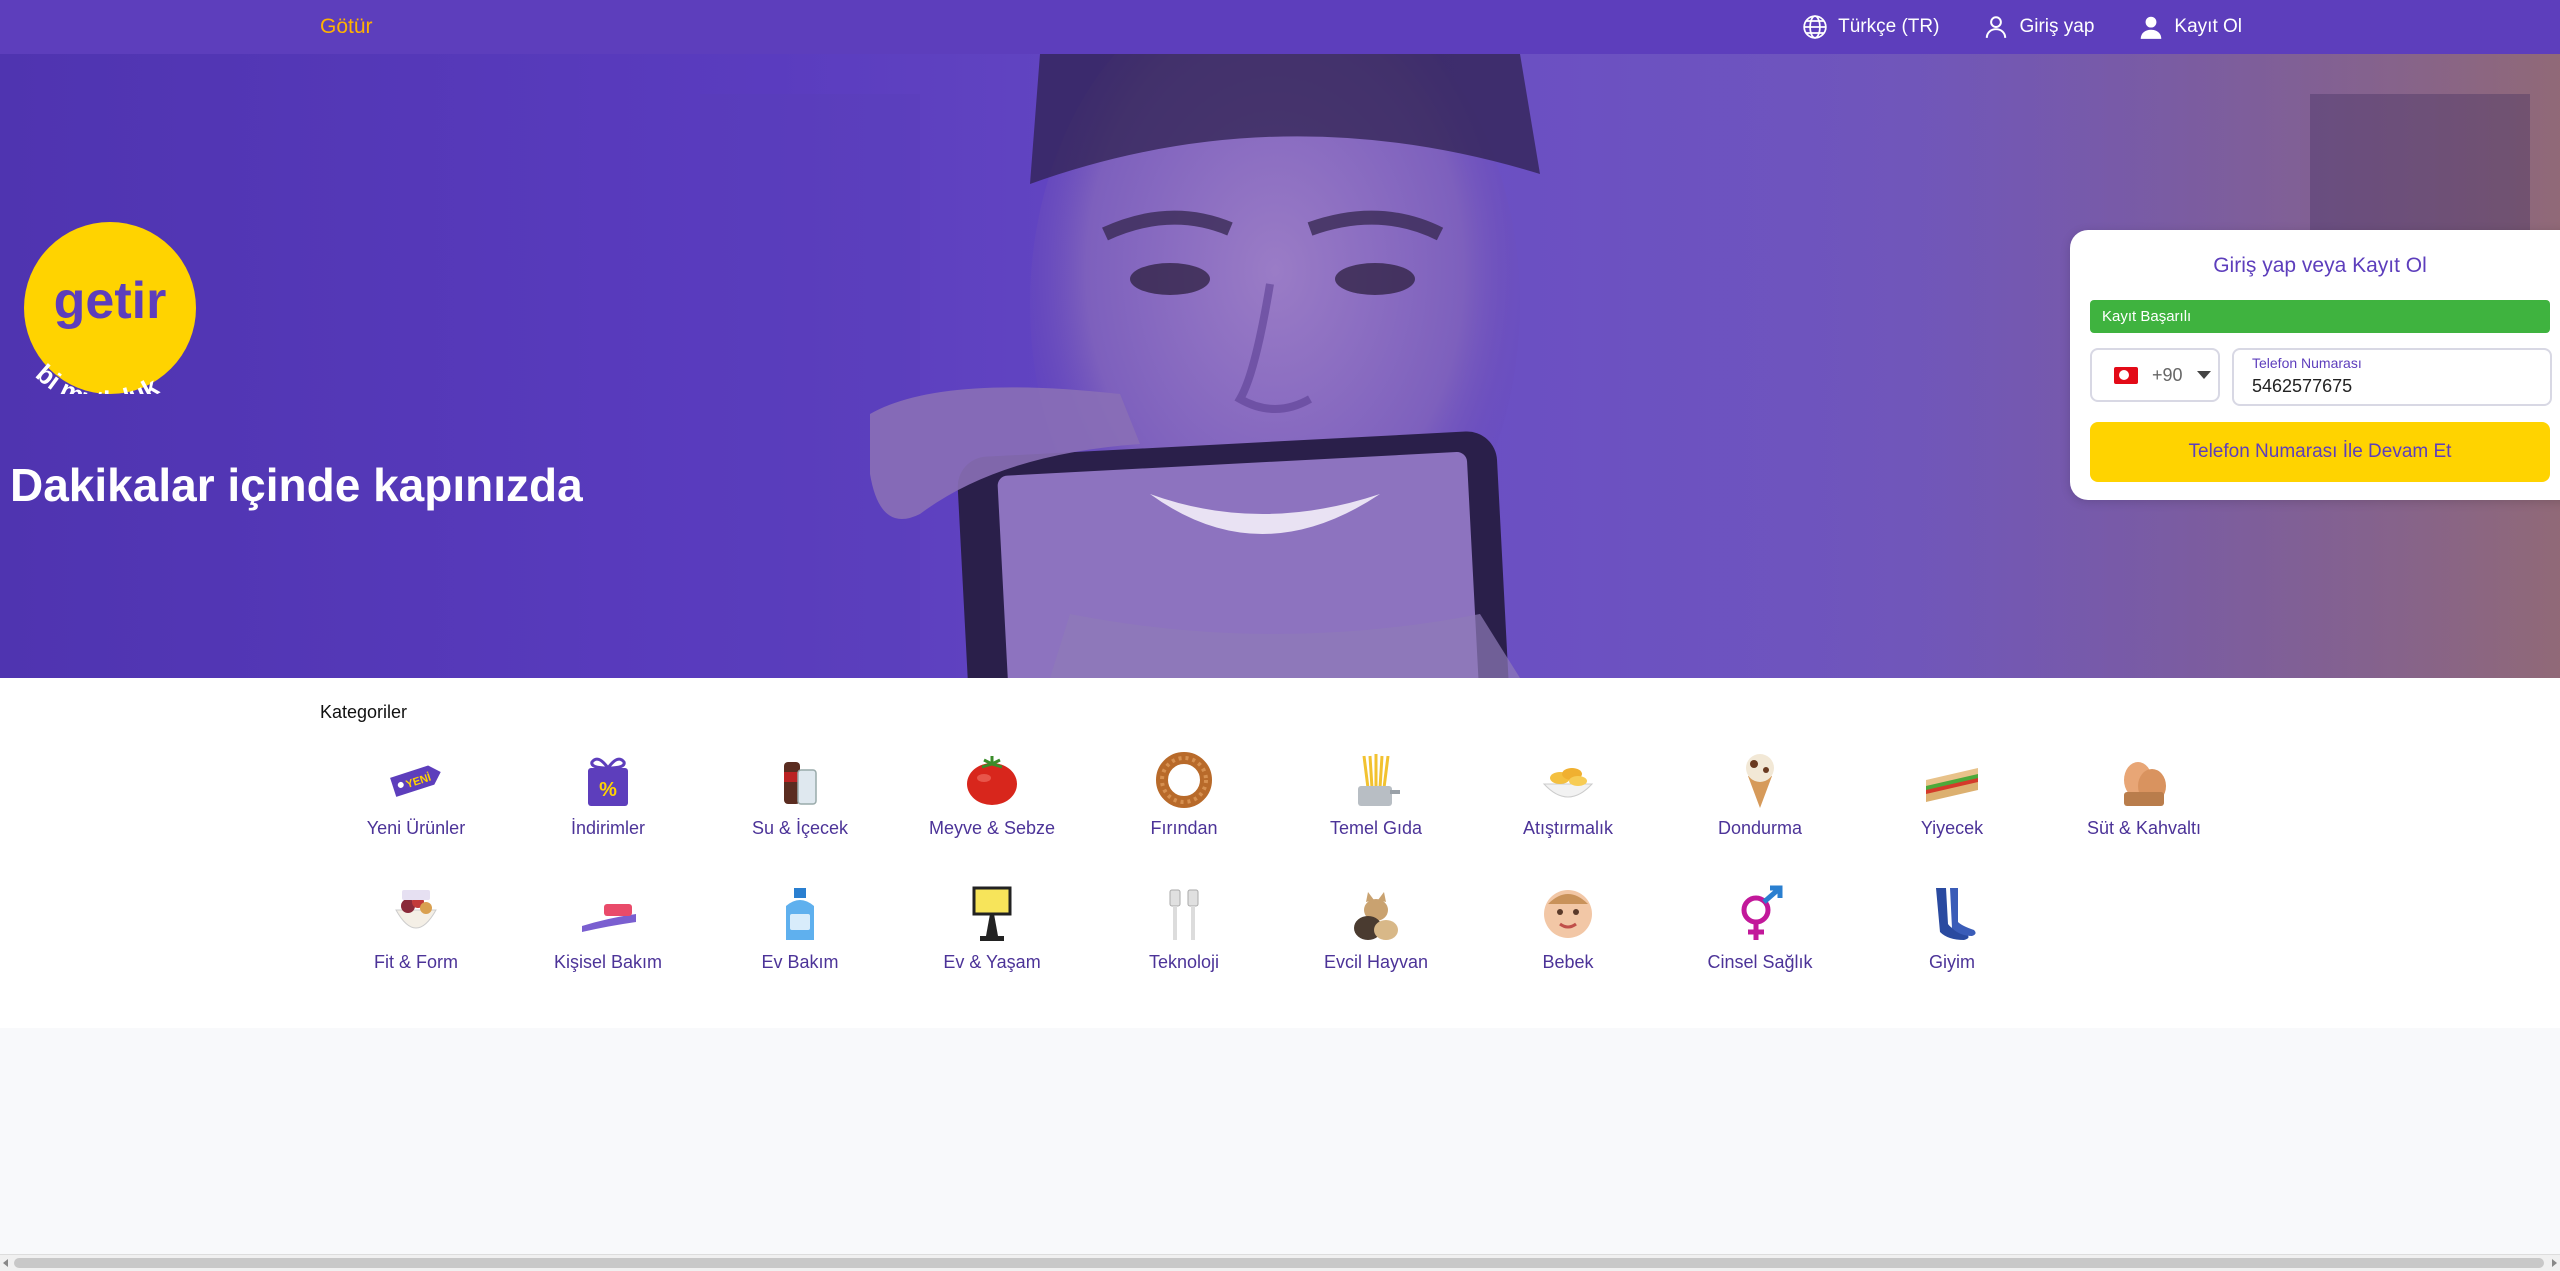  What do you see at coordinates (2151, 27) in the screenshot?
I see `user-filled-icon` at bounding box center [2151, 27].